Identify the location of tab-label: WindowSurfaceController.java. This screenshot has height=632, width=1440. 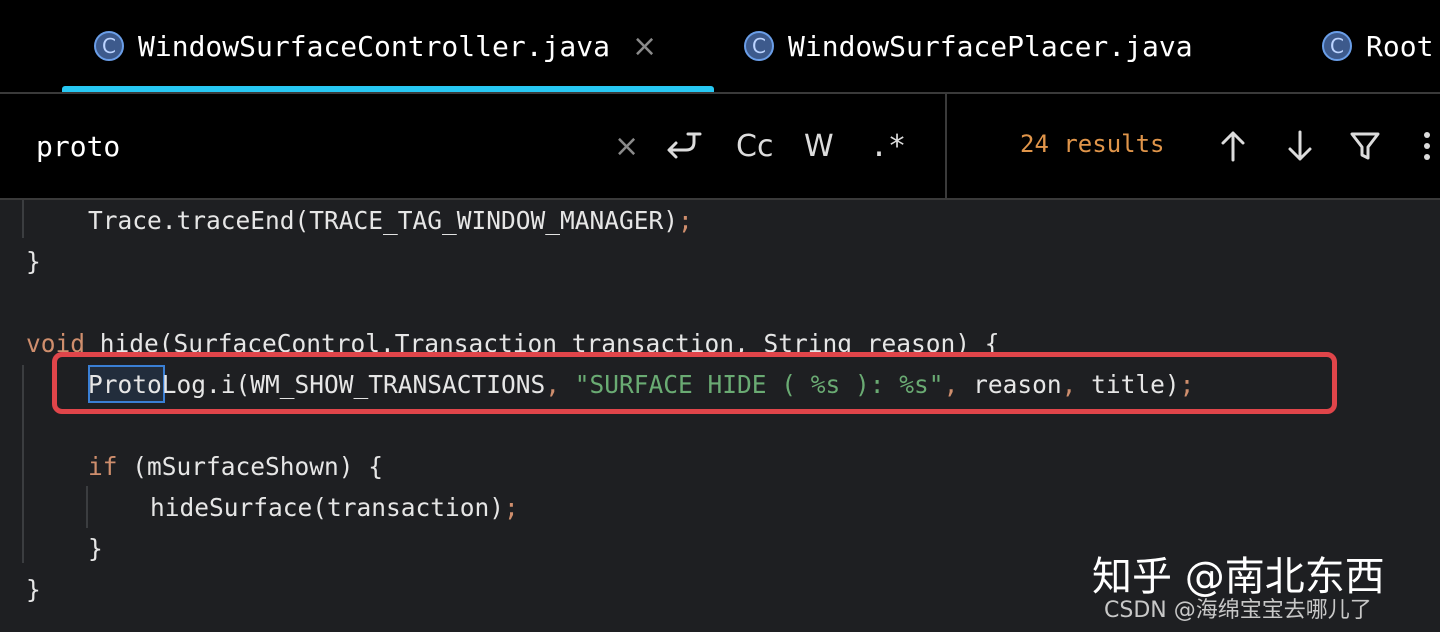
(374, 46).